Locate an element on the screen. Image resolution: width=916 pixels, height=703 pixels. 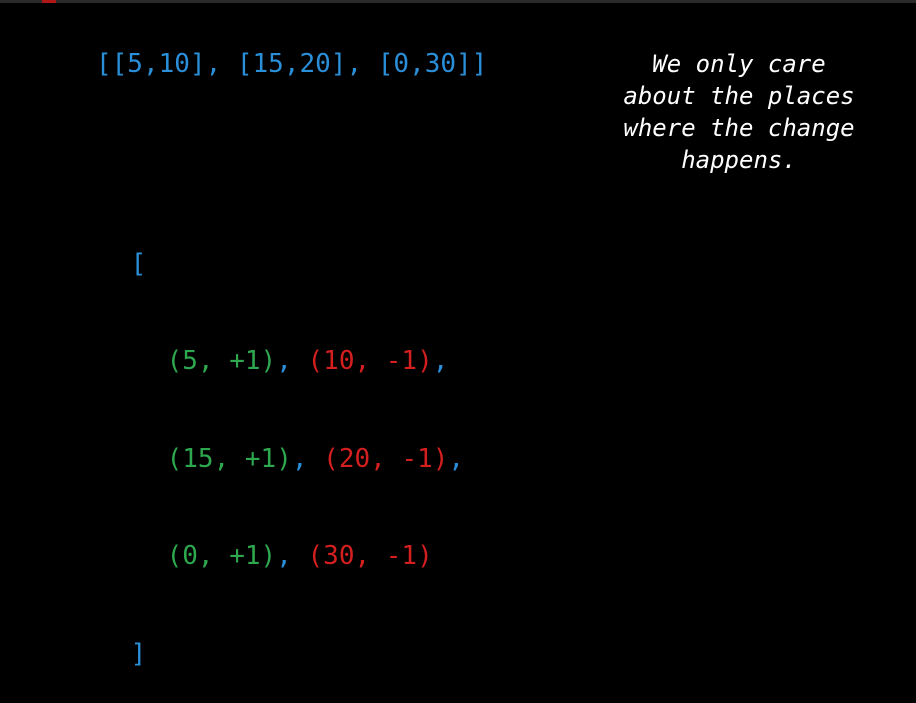
start-event: (5, +1) is located at coordinates (221, 361).